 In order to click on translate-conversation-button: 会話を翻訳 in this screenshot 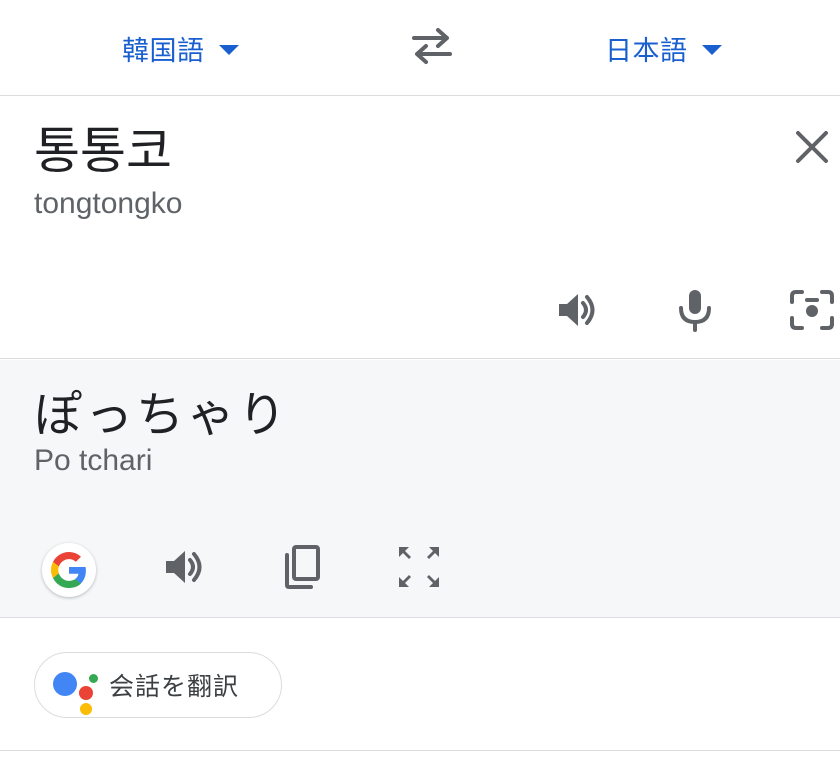, I will do `click(158, 685)`.